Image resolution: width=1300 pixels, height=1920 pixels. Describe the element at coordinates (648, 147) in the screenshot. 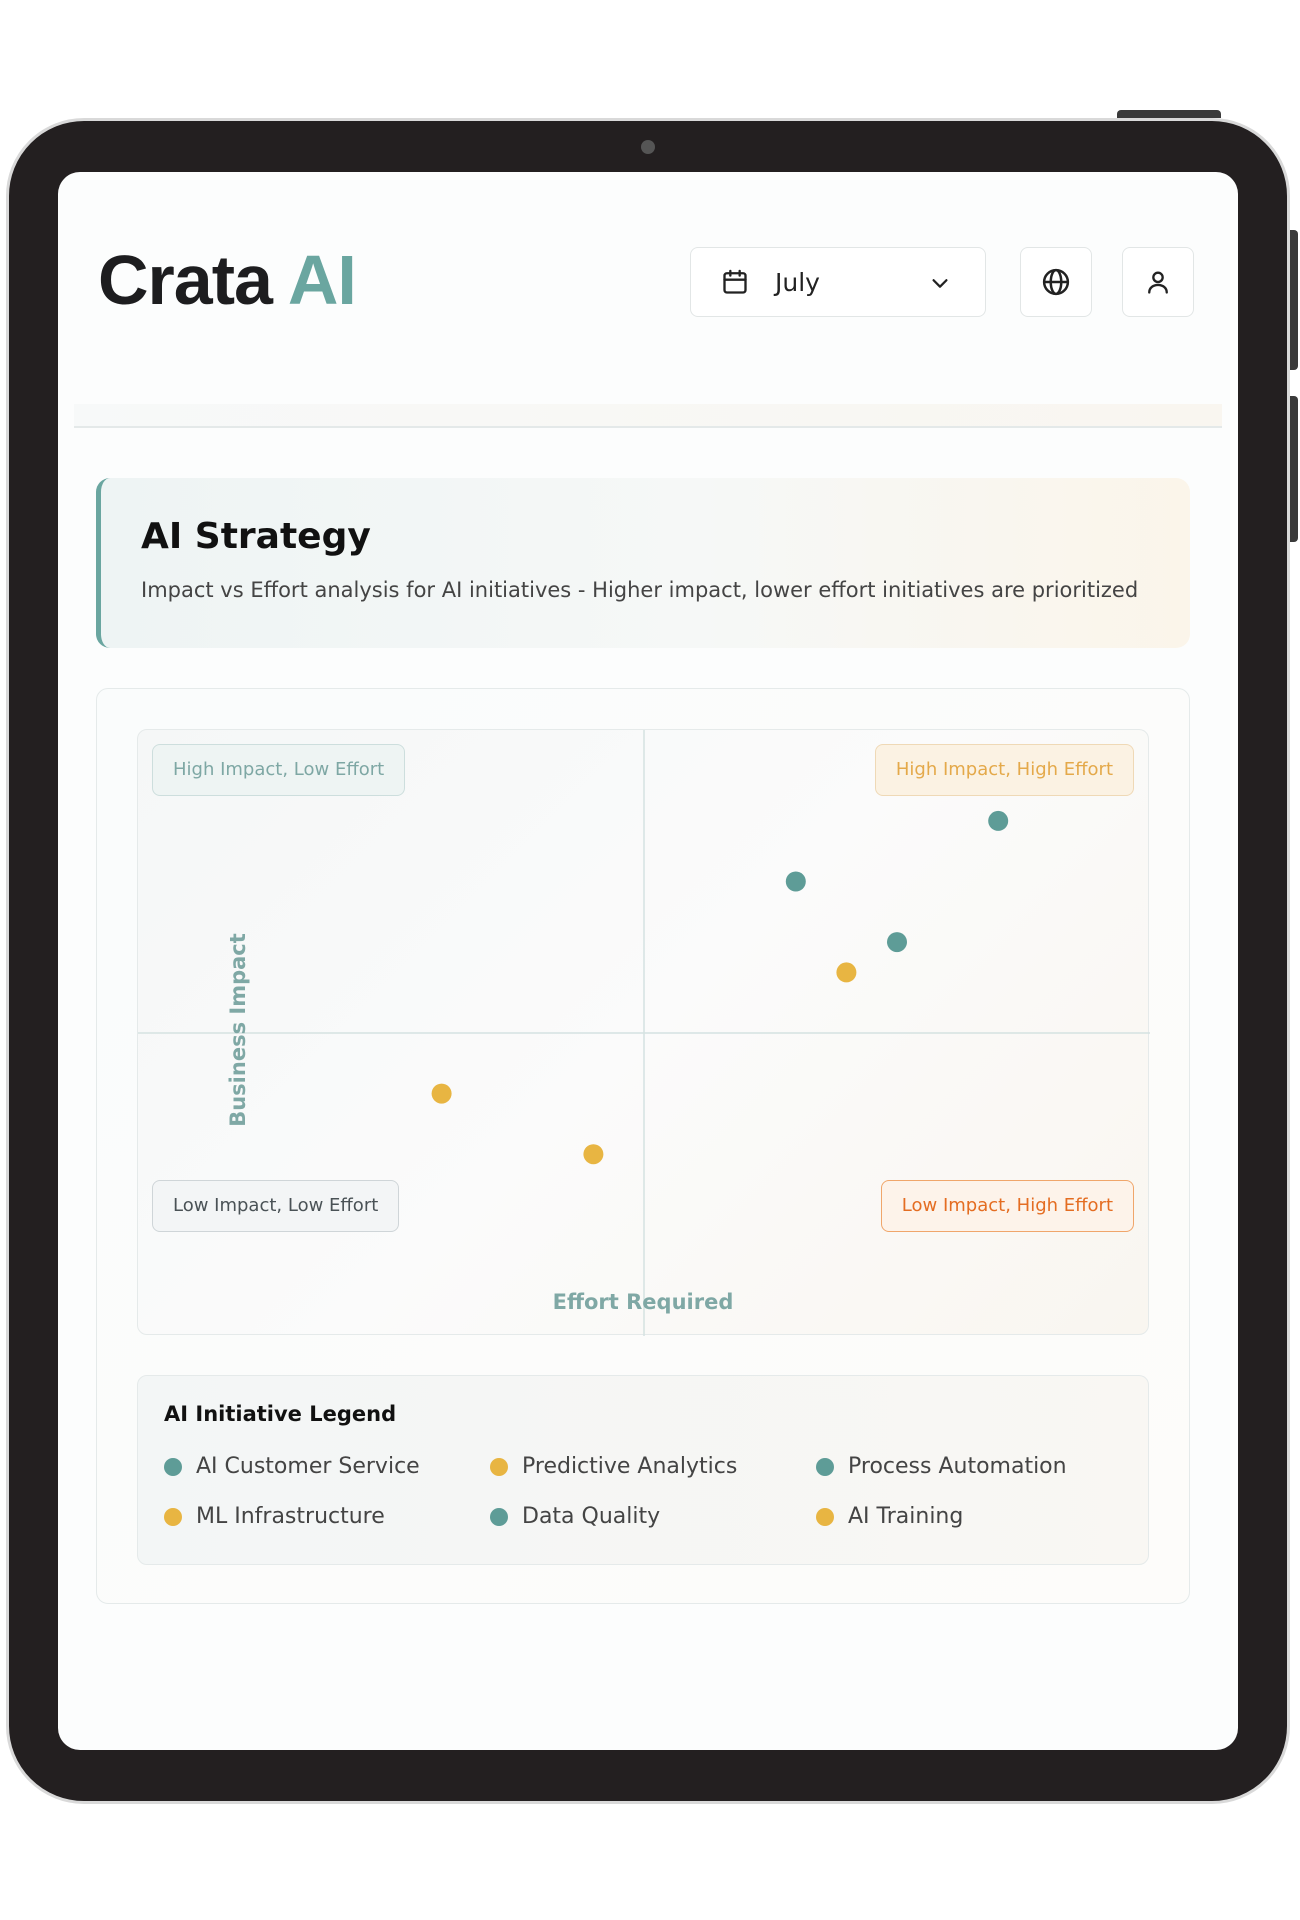

I see `camera-icon` at that location.